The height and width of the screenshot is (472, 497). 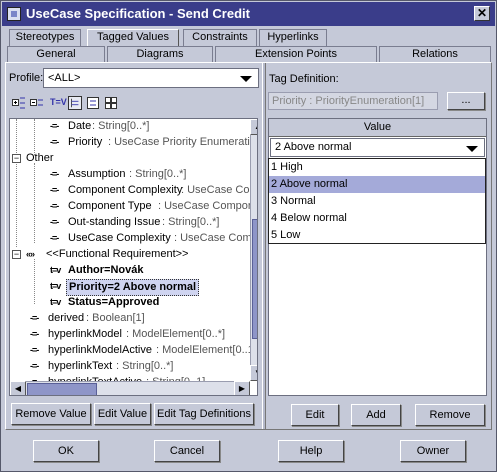 What do you see at coordinates (117, 254) in the screenshot?
I see `tree-group-name: <<Functional Requirement>>` at bounding box center [117, 254].